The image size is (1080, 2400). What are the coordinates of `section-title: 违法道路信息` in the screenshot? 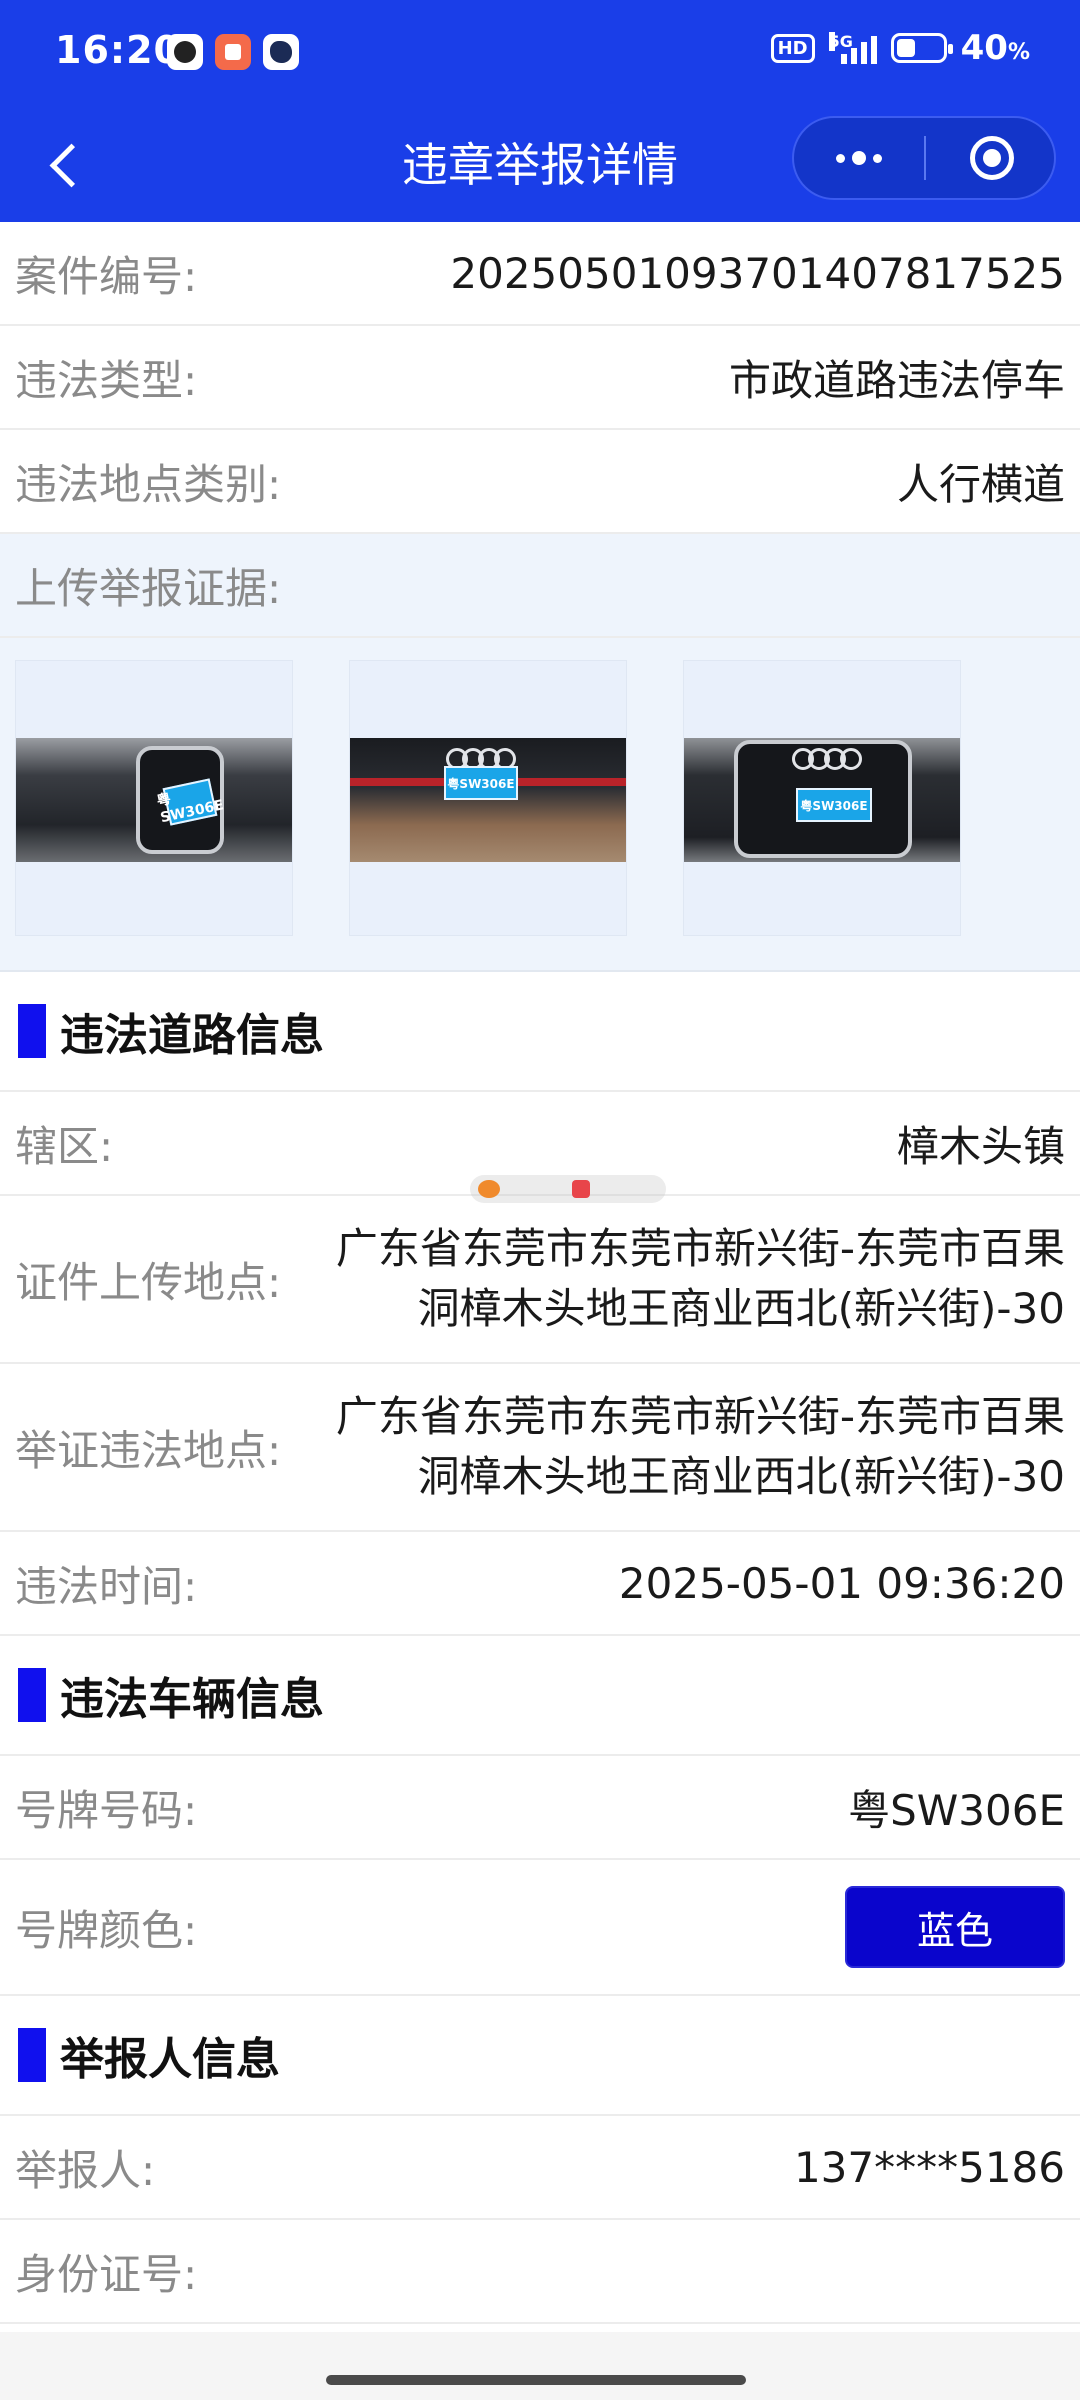 It's located at (192, 1035).